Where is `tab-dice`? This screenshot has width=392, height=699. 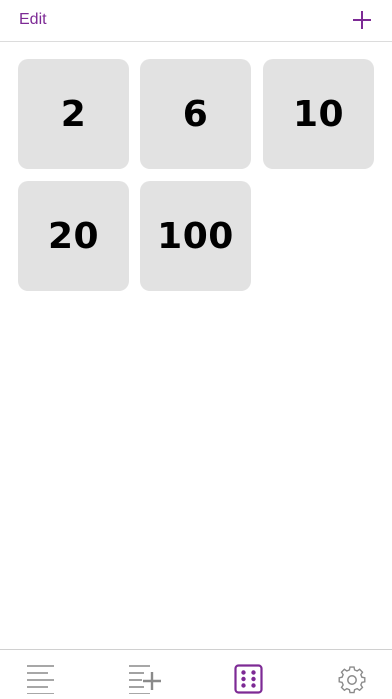
tab-dice is located at coordinates (249, 679).